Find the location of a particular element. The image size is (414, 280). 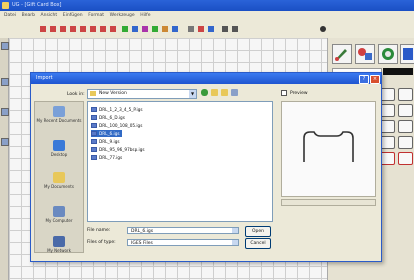

menu-item: Ansicht is located at coordinates (49, 15).